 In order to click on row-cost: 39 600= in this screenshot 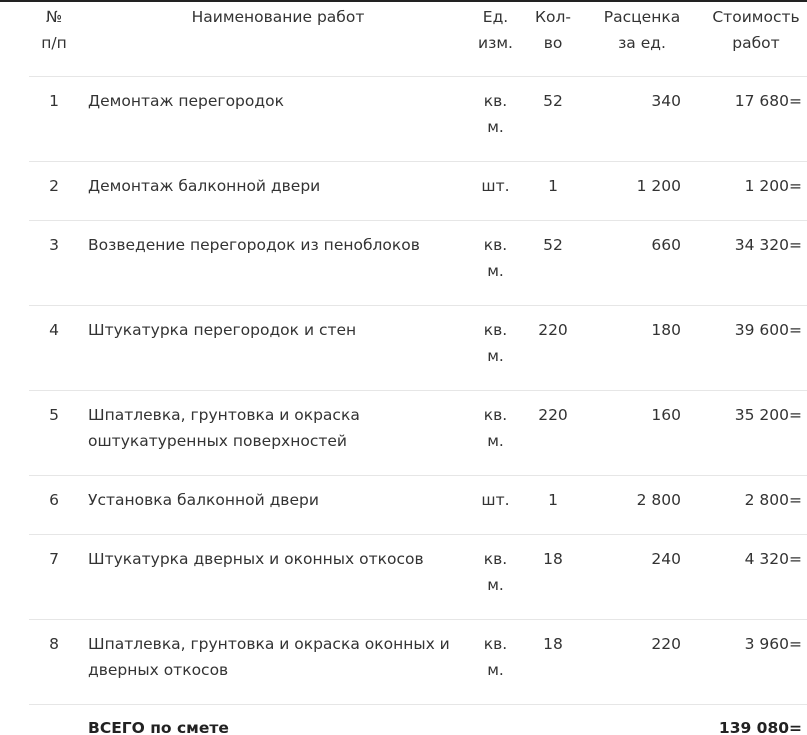, I will do `click(747, 348)`.